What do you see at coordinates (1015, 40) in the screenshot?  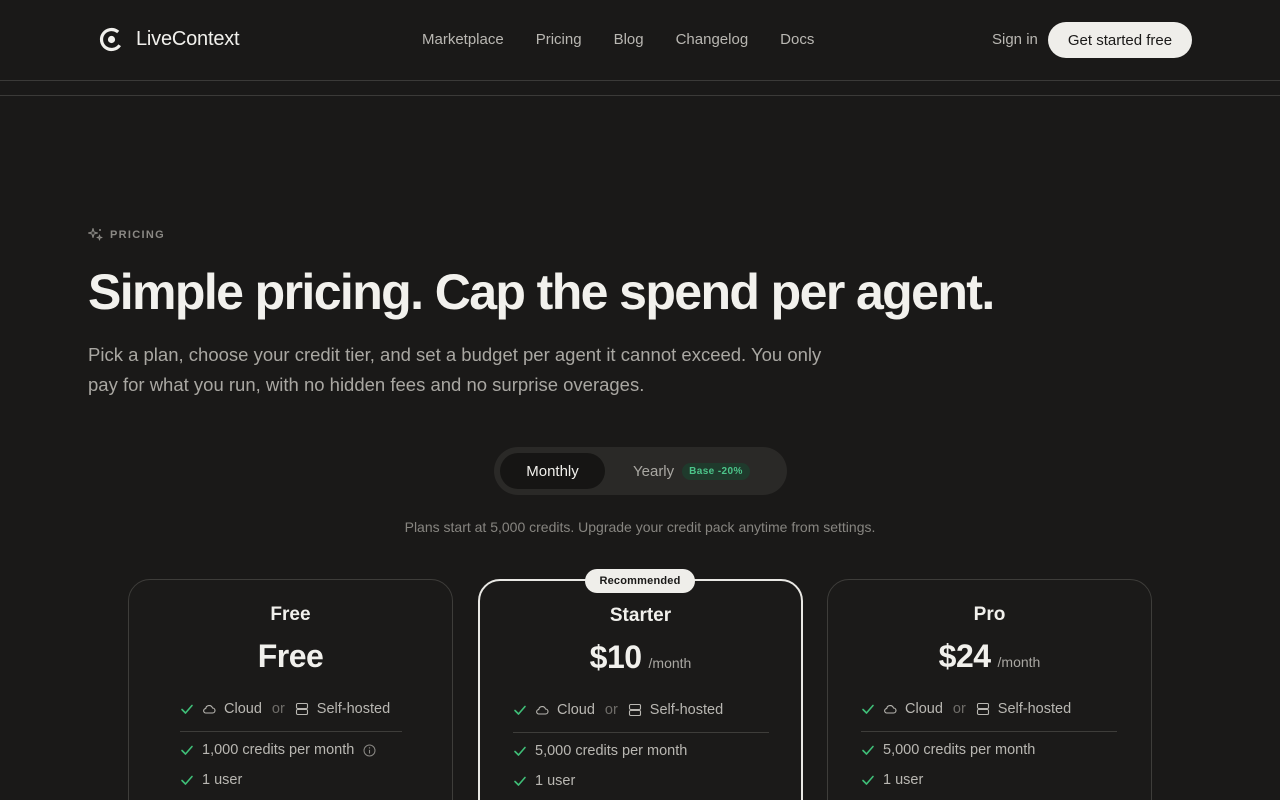 I see `sign-in-link: Sign in` at bounding box center [1015, 40].